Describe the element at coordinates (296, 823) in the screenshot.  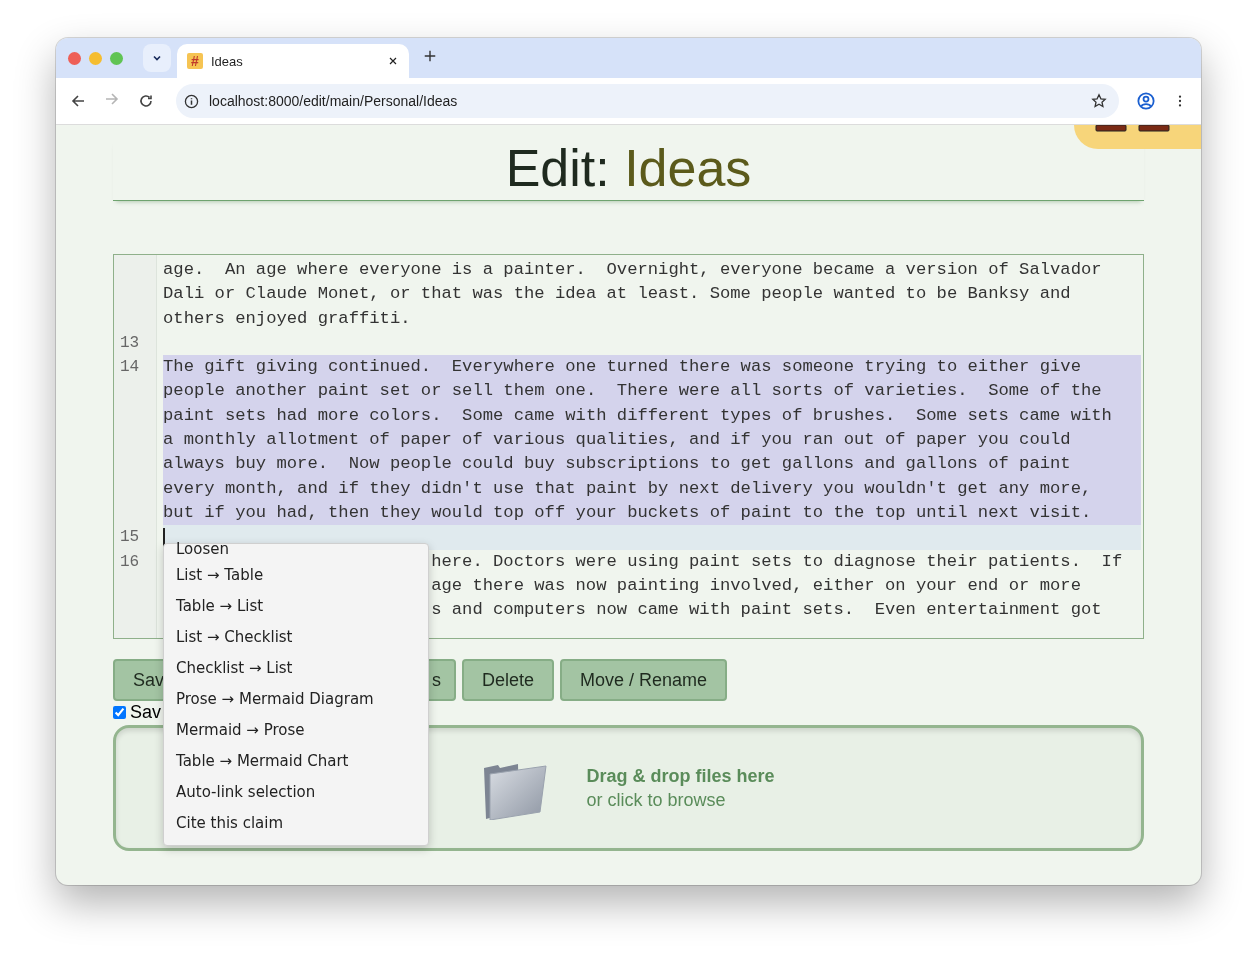
I see `menu-item: Cite this claim` at that location.